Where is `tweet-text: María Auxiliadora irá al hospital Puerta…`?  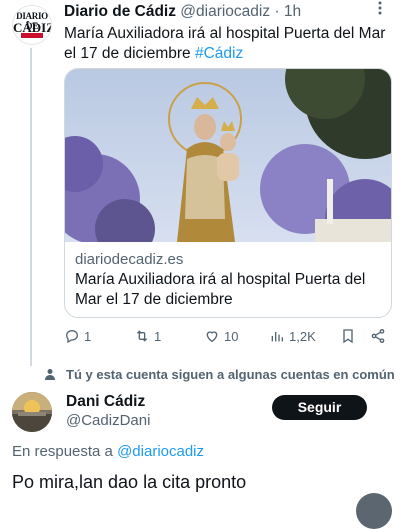
tweet-text: María Auxiliadora irá al hospital Puerta… is located at coordinates (229, 44).